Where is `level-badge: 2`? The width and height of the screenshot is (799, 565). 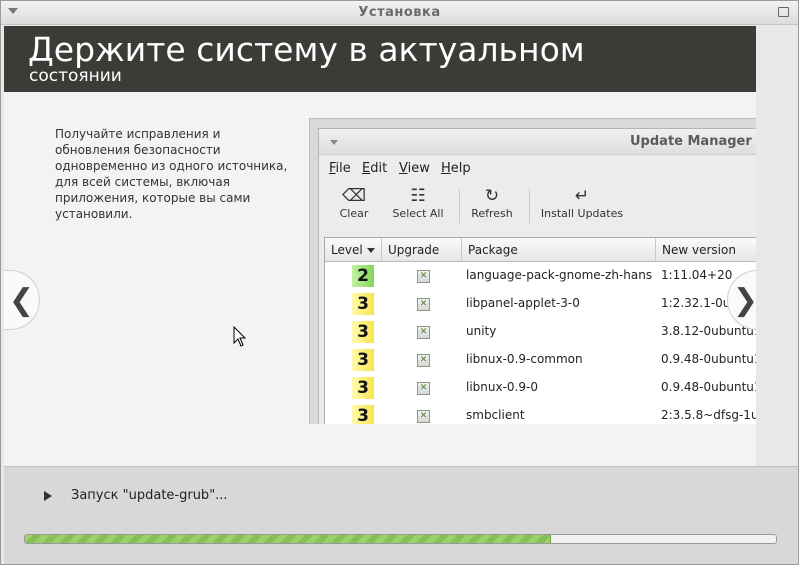
level-badge: 2 is located at coordinates (363, 276).